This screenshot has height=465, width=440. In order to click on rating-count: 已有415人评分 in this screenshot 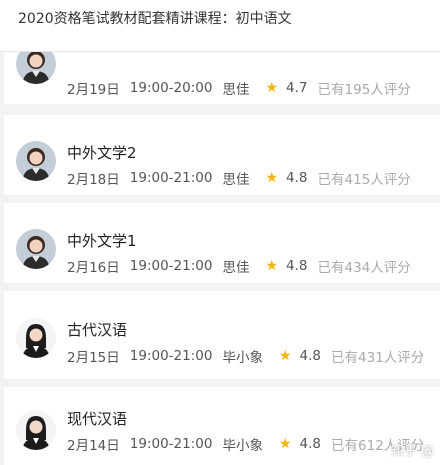, I will do `click(364, 180)`.